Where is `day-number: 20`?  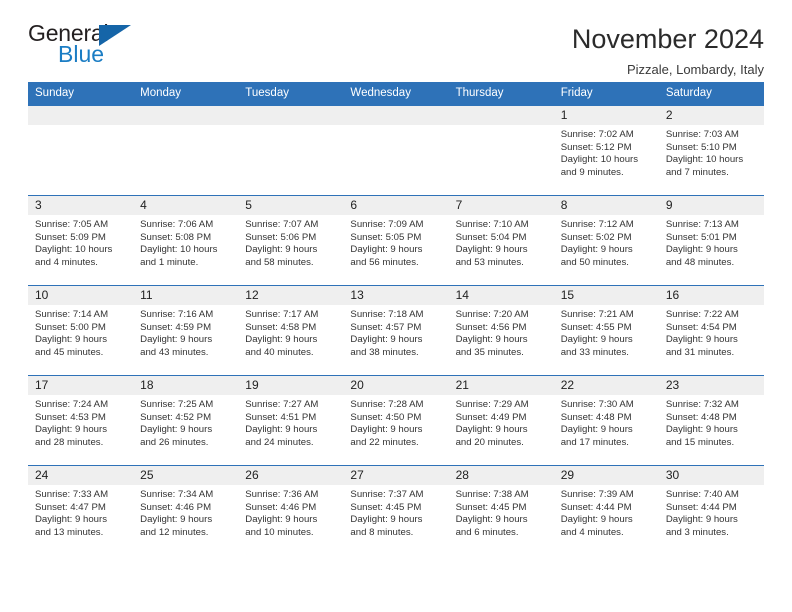
day-number: 20 is located at coordinates (396, 385).